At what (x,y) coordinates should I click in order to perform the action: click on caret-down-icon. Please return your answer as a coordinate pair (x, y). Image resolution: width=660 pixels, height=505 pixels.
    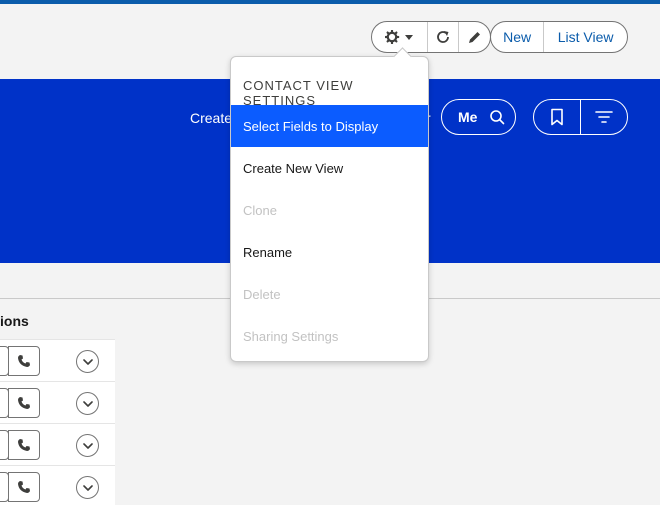
    Looking at the image, I should click on (408, 37).